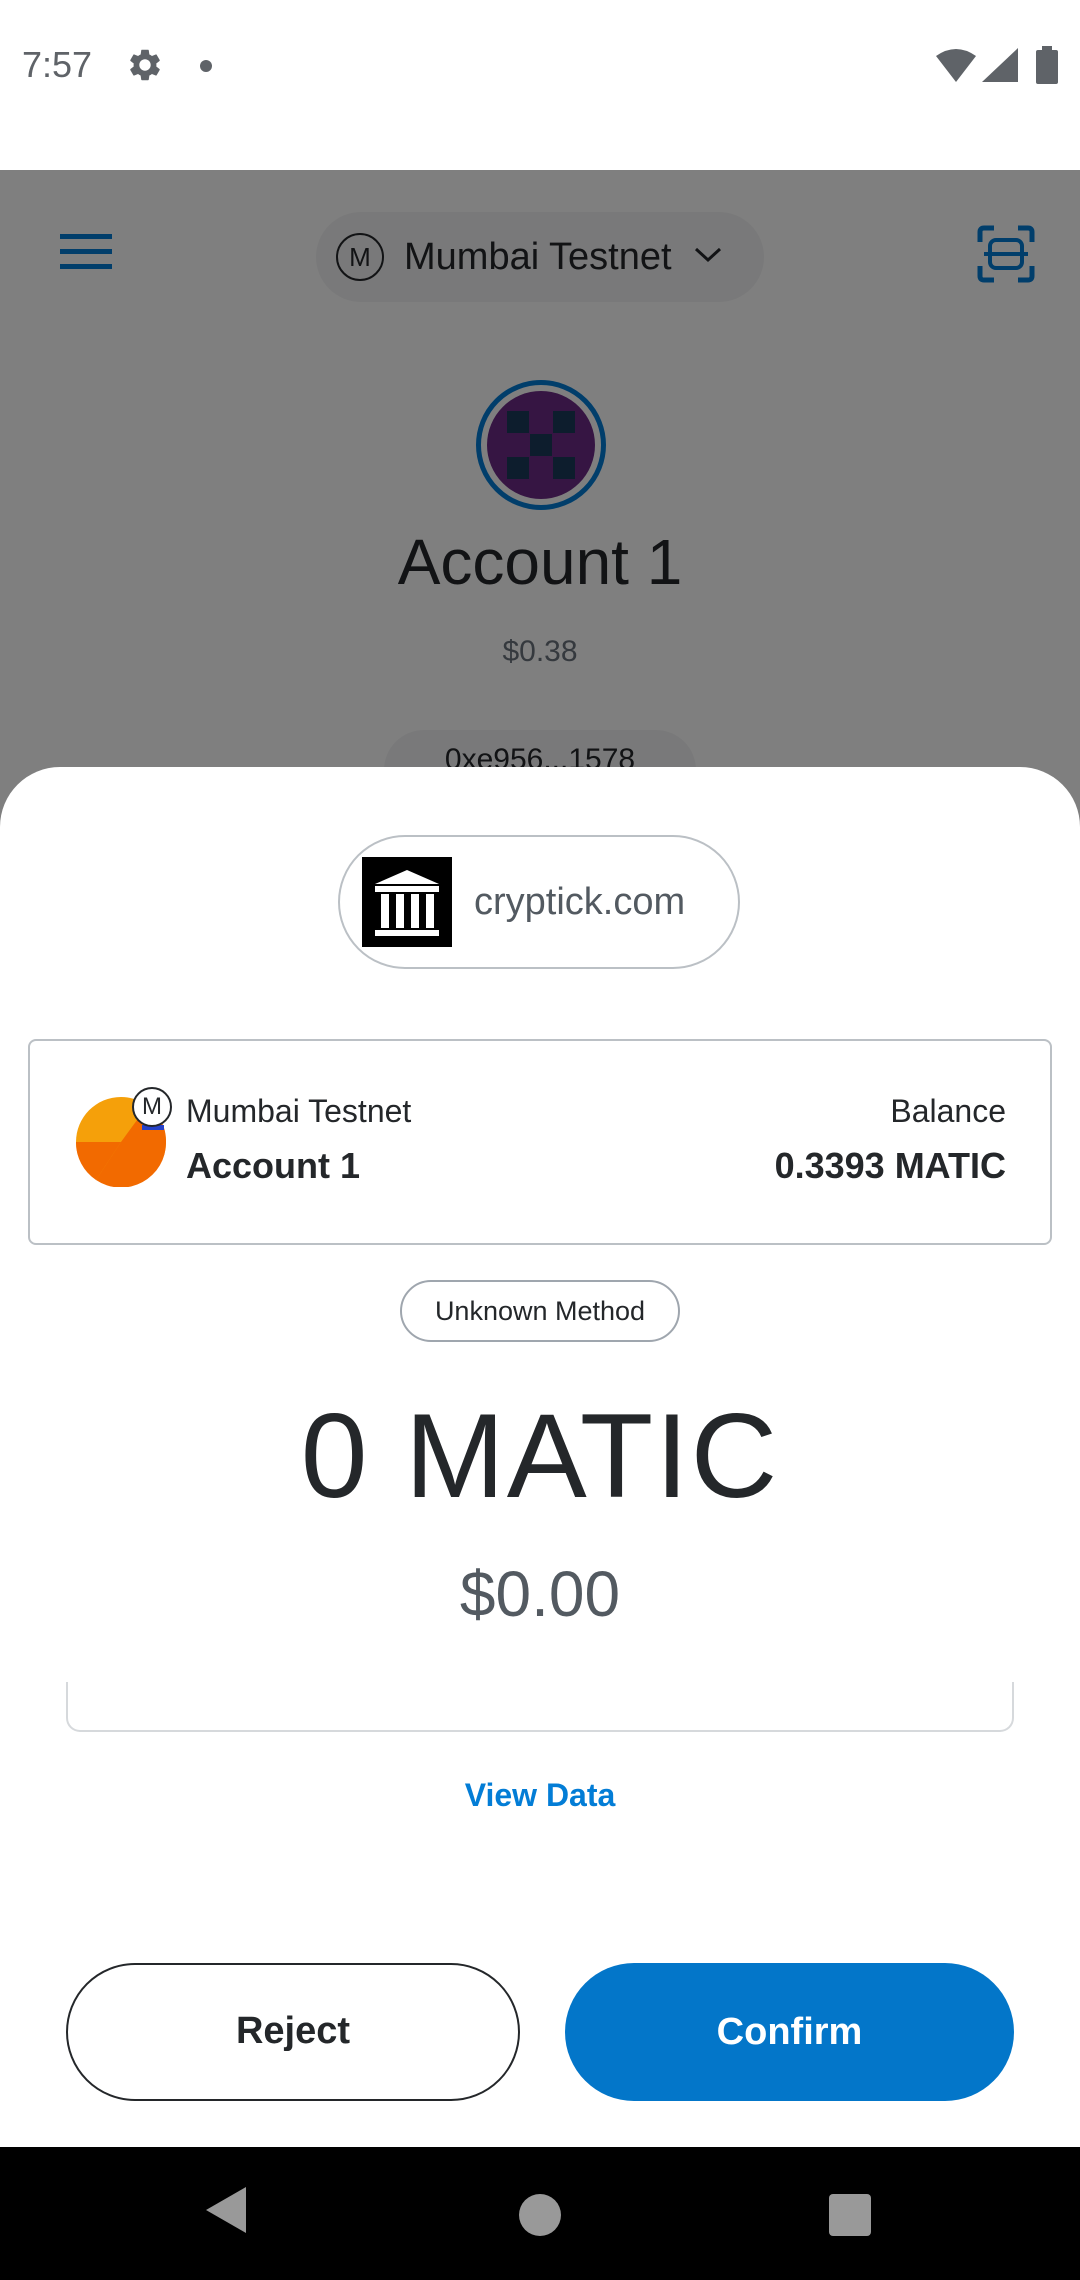 The height and width of the screenshot is (2280, 1080). Describe the element at coordinates (540, 85) in the screenshot. I see `status-bar: 7:57` at that location.